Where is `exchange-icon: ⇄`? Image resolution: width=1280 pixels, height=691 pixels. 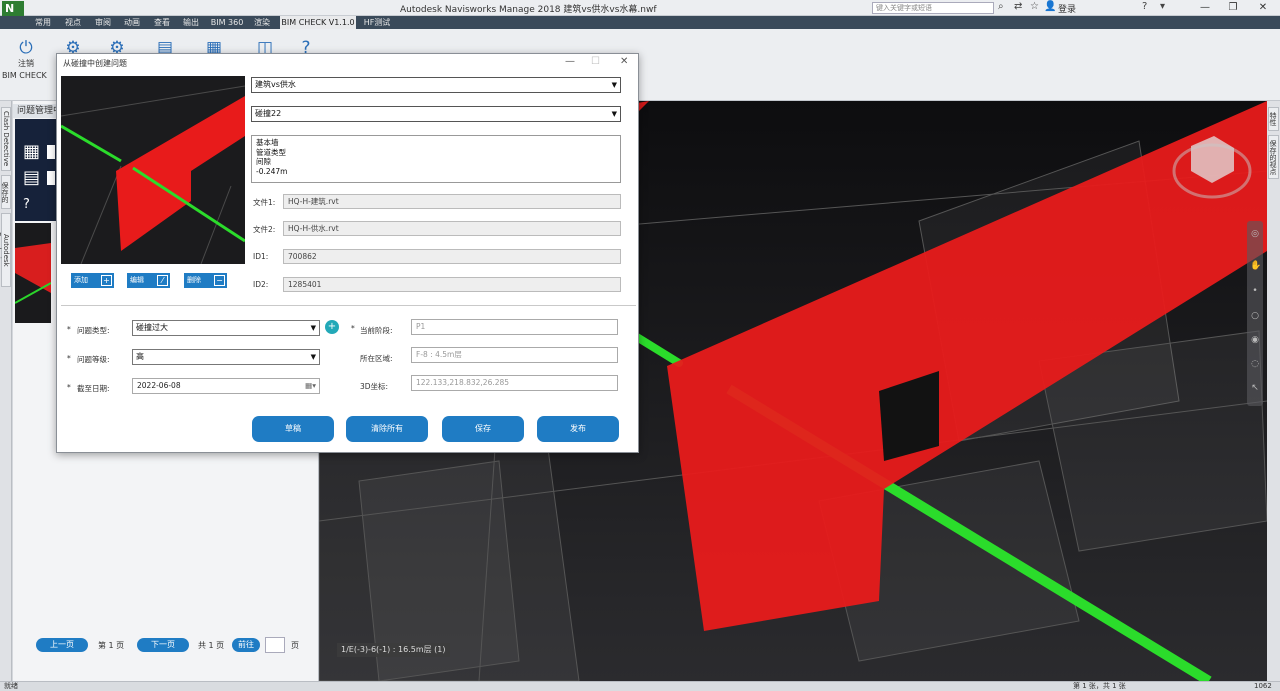 exchange-icon: ⇄ is located at coordinates (1018, 6).